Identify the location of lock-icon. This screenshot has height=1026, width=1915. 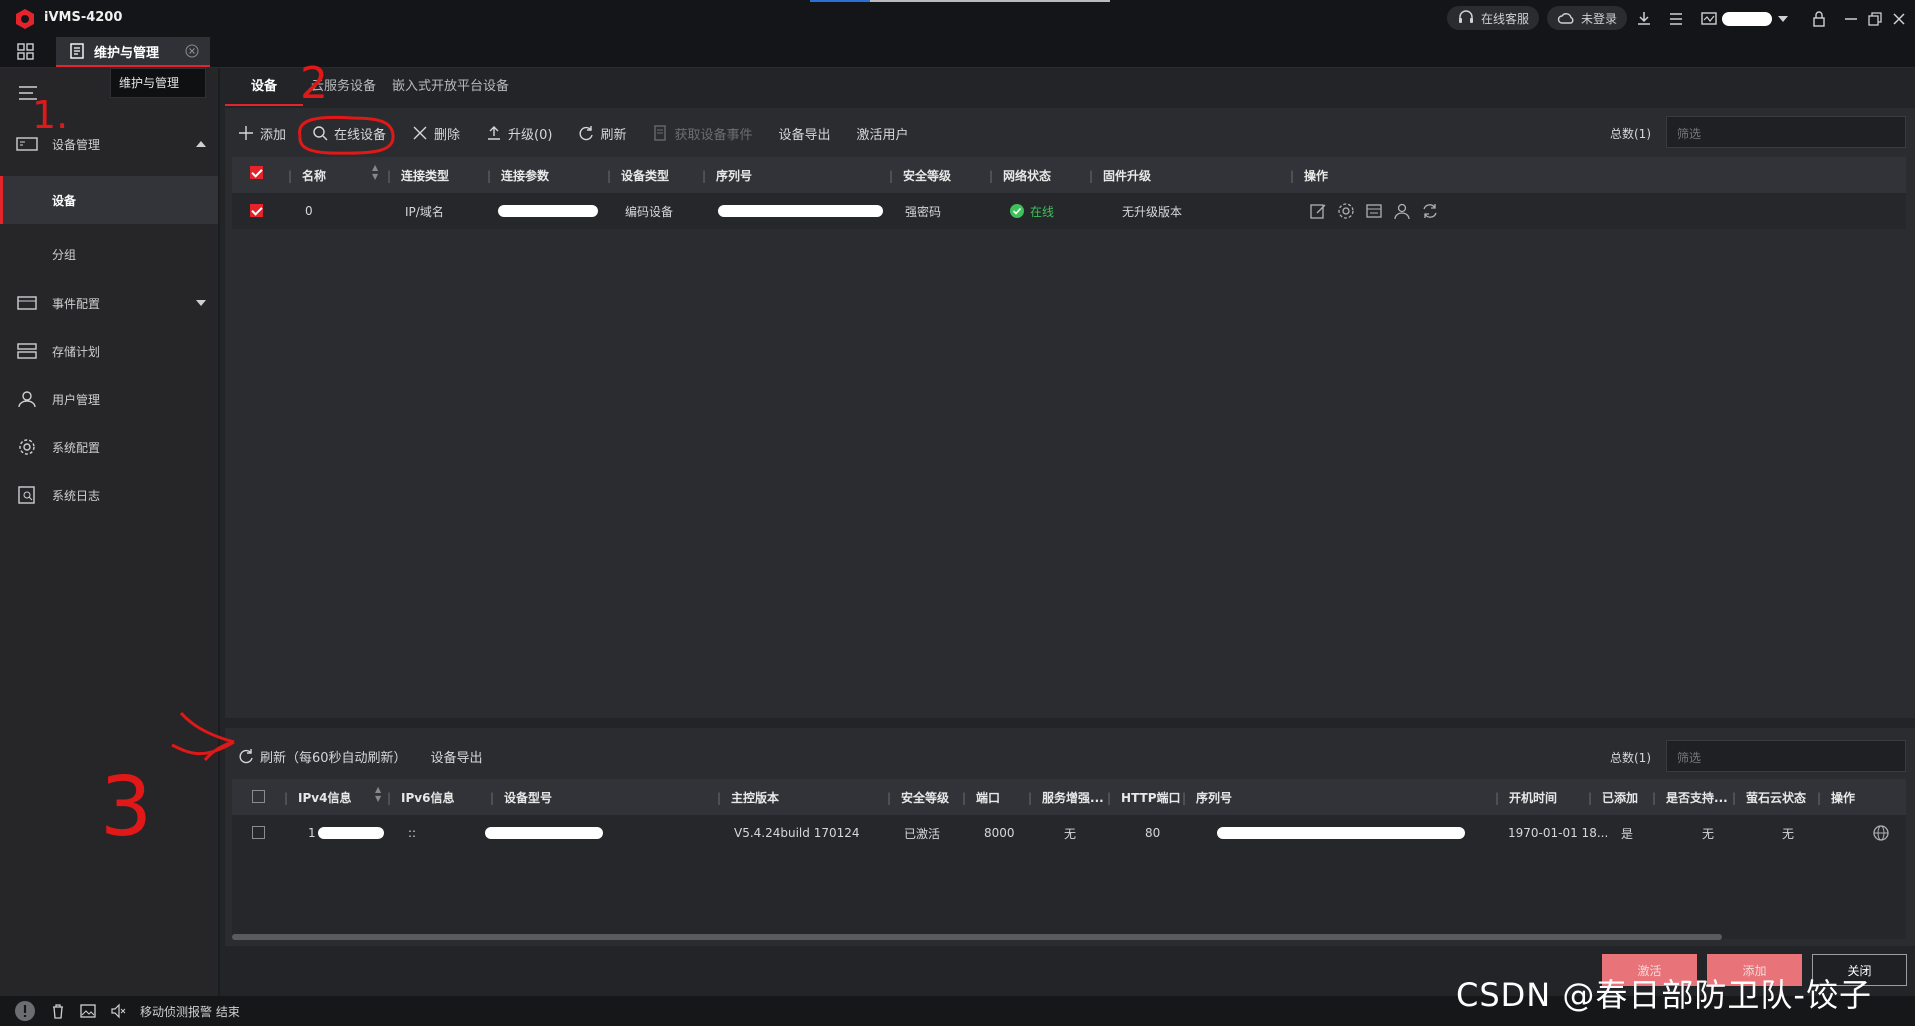
(1819, 19).